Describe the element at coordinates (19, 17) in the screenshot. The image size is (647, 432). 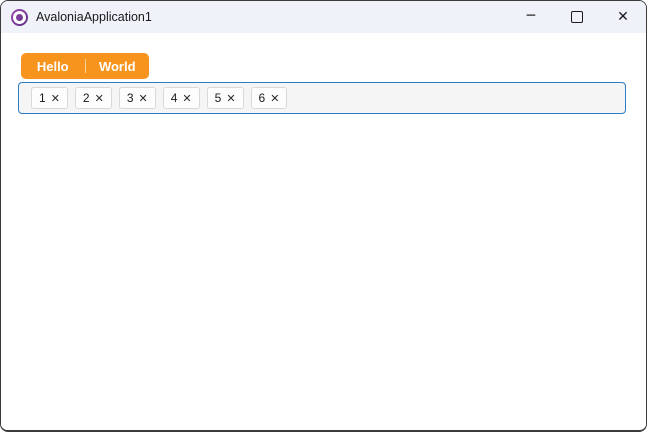
I see `avalonia-logo-icon` at that location.